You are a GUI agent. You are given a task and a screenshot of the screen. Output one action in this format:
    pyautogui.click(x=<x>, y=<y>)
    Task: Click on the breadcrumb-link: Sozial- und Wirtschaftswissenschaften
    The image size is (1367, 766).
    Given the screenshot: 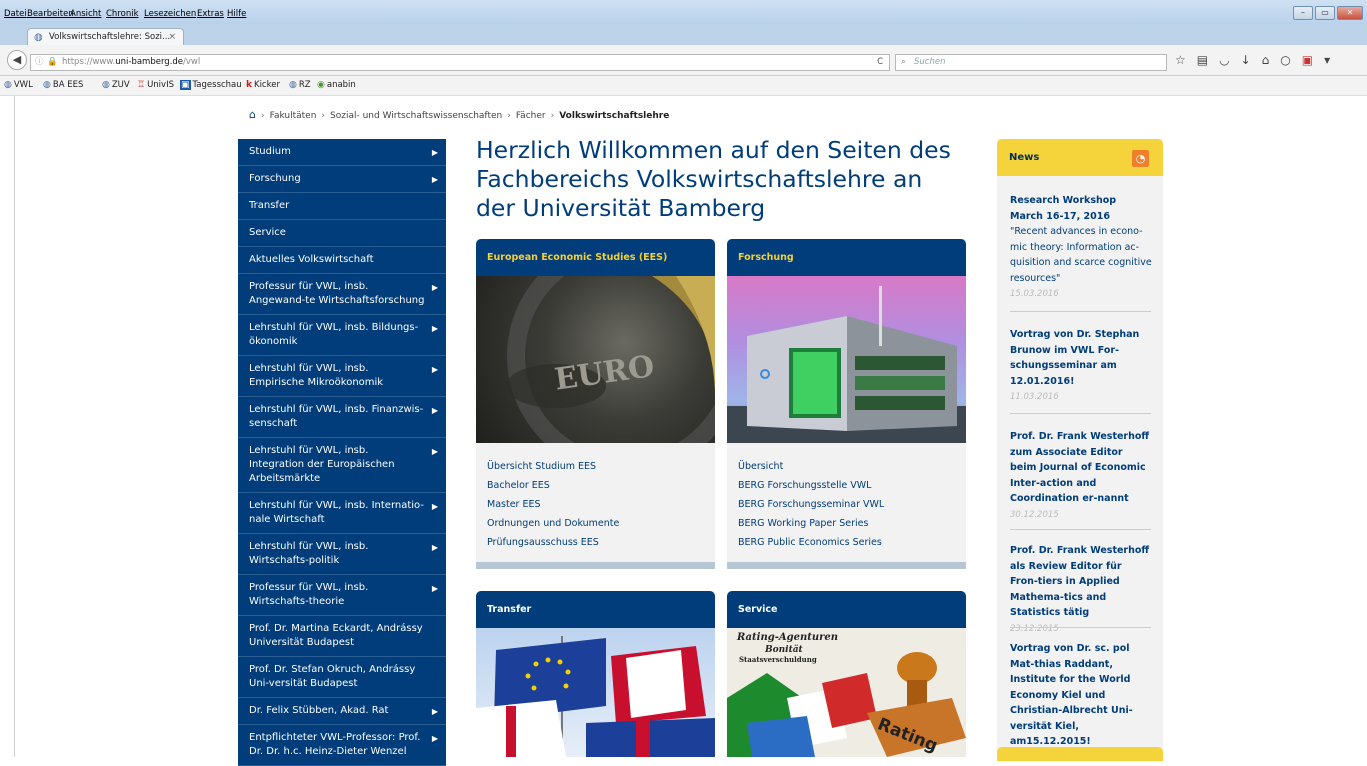 What is the action you would take?
    pyautogui.click(x=416, y=116)
    